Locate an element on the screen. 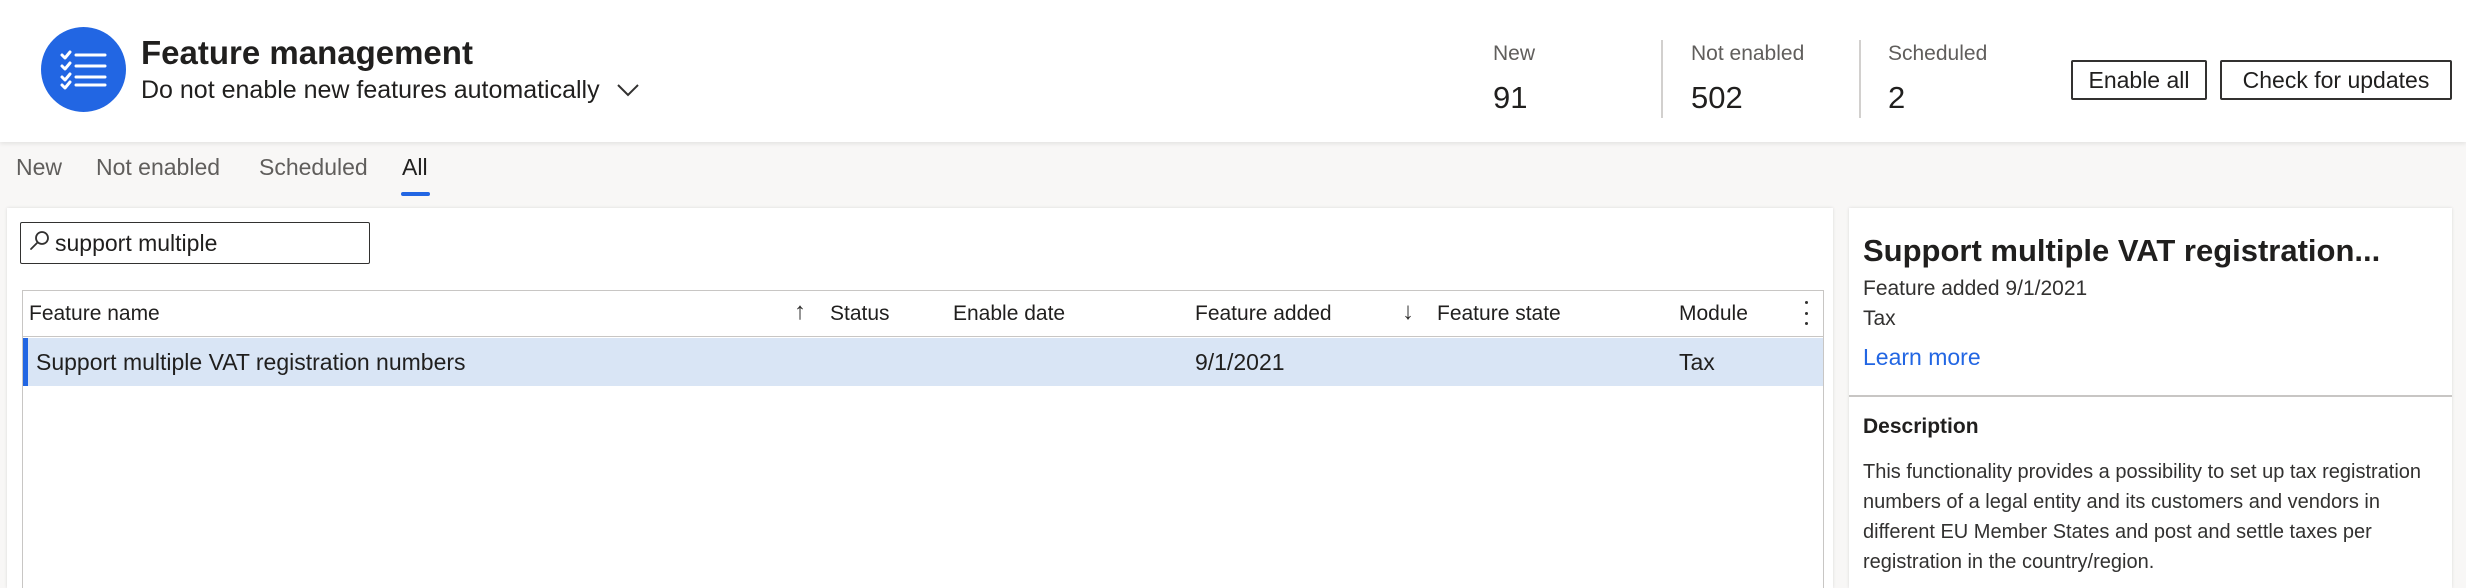 The image size is (2466, 588). stat-scheduled: Scheduled 2 is located at coordinates (1937, 79).